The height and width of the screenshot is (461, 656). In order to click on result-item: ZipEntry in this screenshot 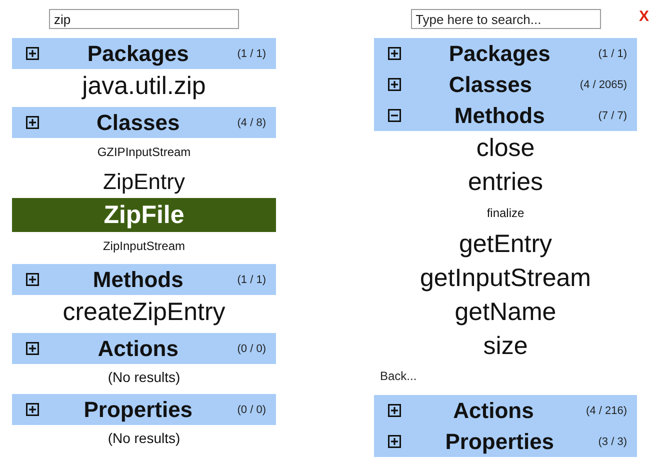, I will do `click(144, 182)`.